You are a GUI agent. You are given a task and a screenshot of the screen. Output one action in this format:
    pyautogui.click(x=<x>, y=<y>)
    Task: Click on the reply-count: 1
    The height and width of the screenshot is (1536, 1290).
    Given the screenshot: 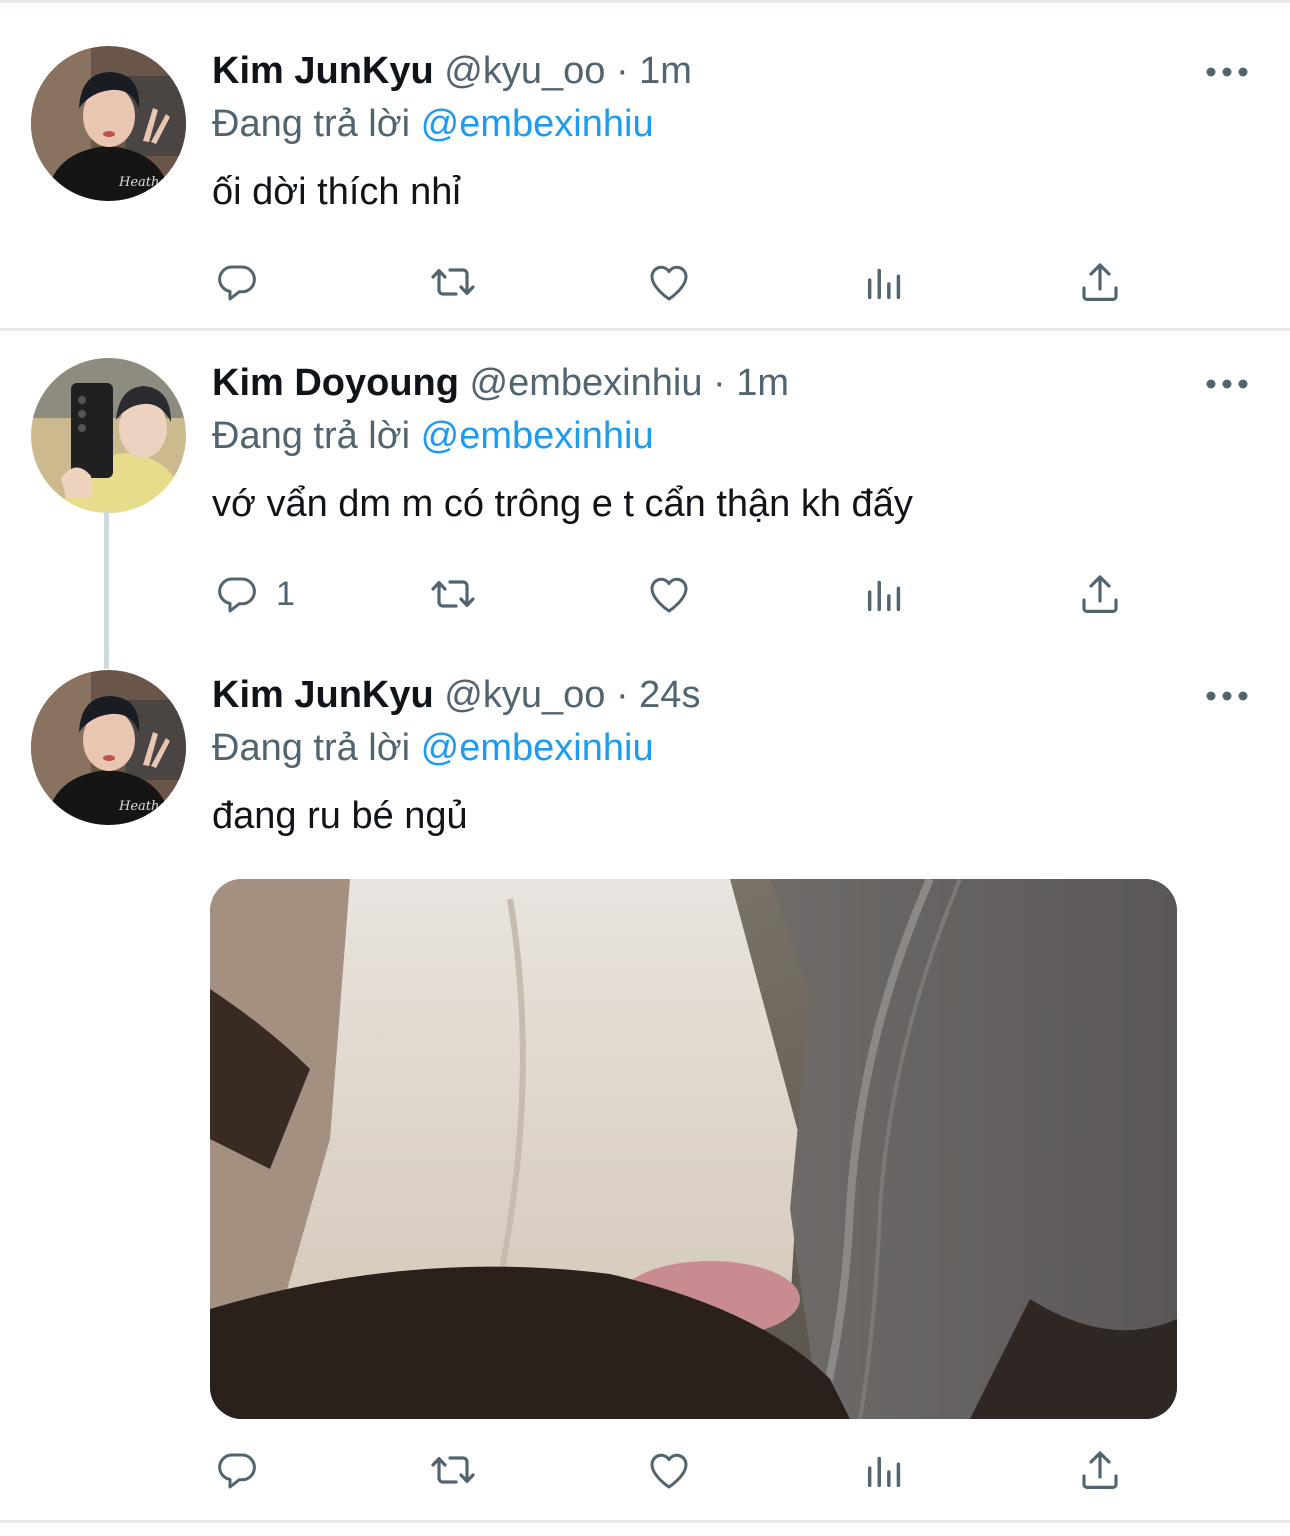 What is the action you would take?
    pyautogui.click(x=285, y=593)
    